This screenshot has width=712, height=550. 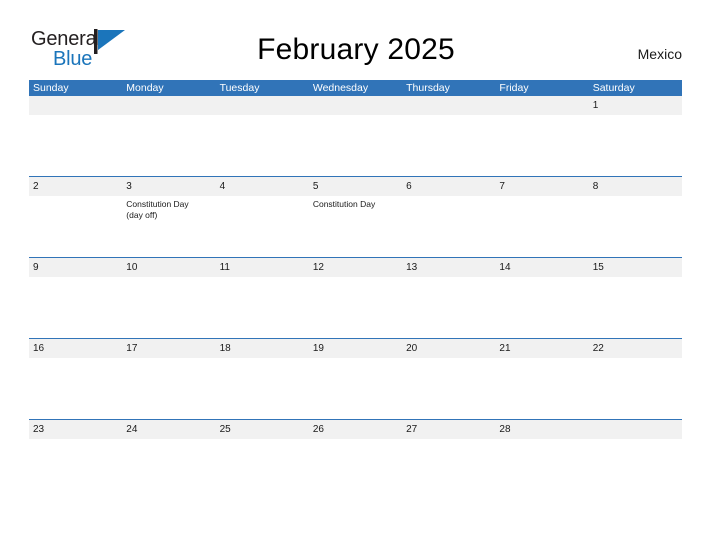 What do you see at coordinates (514, 88) in the screenshot?
I see `weekday-header-friday: Friday` at bounding box center [514, 88].